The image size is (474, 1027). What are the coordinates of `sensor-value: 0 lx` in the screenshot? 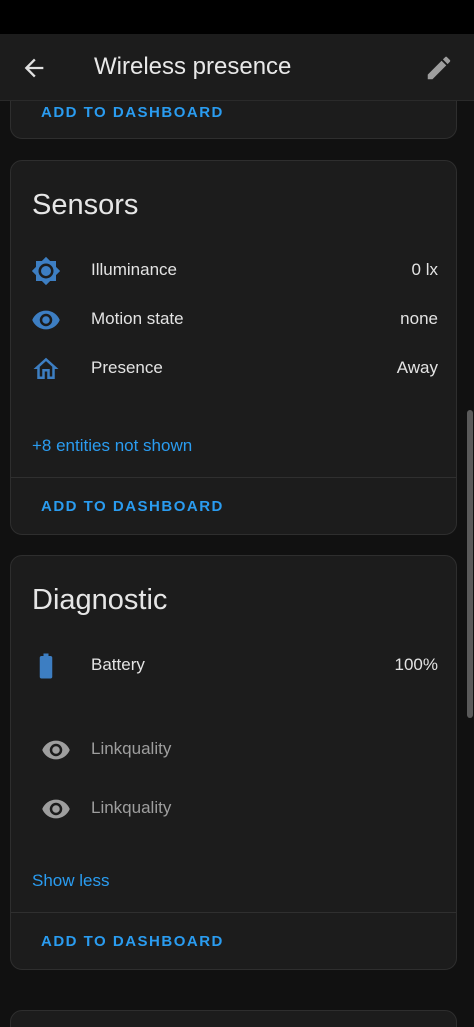 It's located at (424, 269).